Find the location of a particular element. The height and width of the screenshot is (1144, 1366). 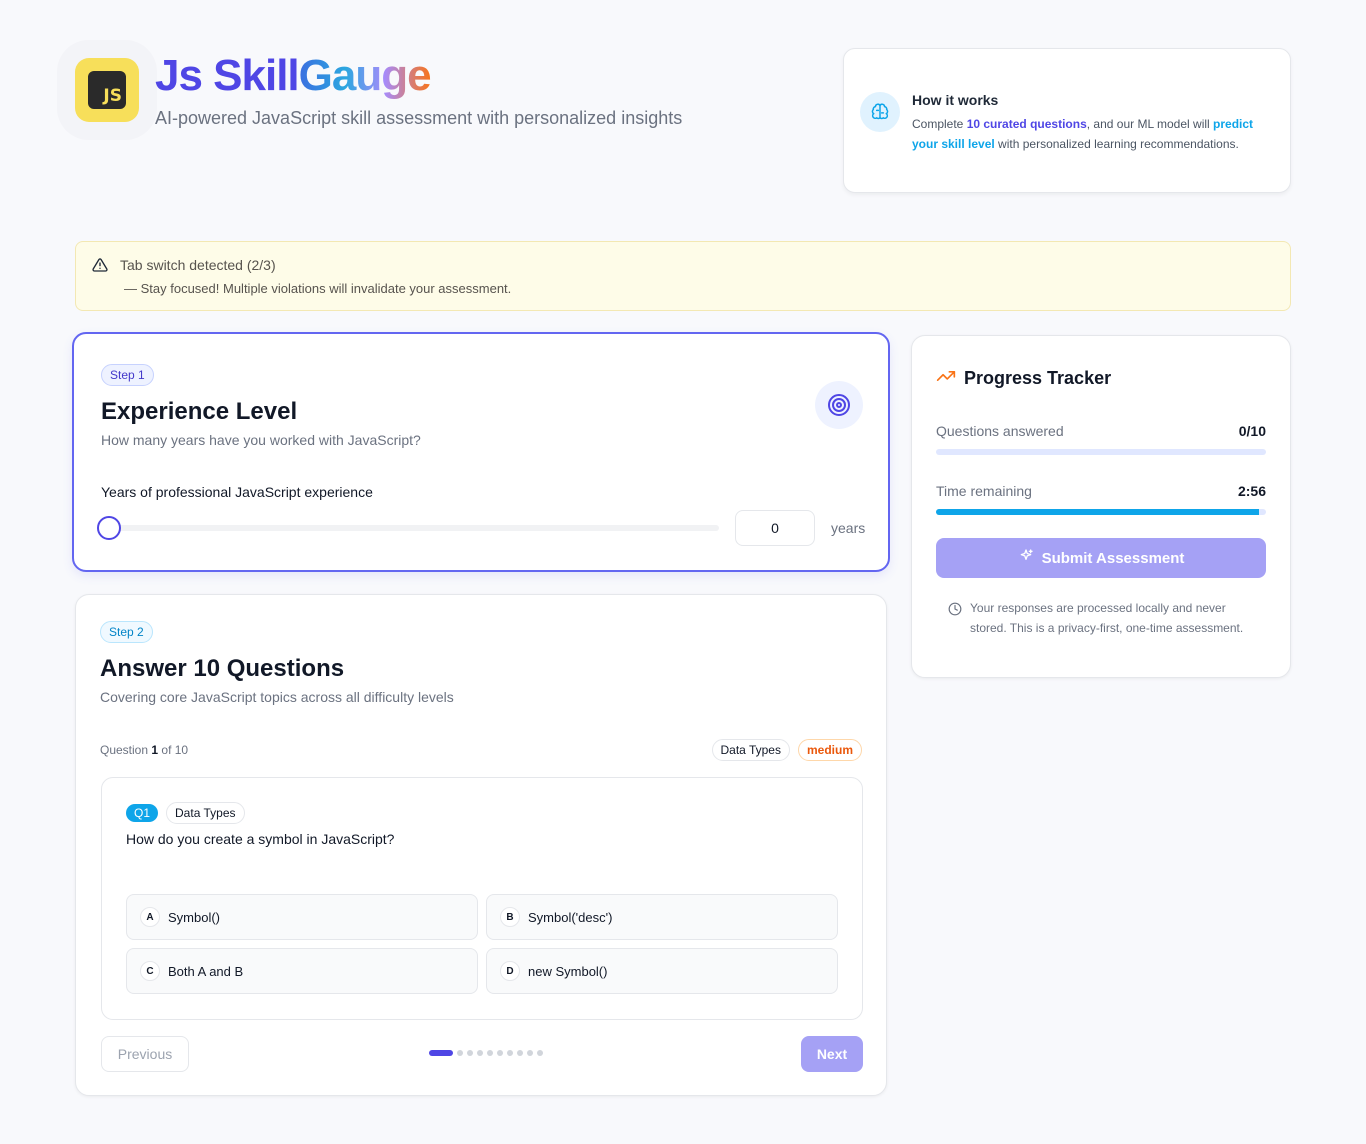

experience-slider-thumb is located at coordinates (109, 528).